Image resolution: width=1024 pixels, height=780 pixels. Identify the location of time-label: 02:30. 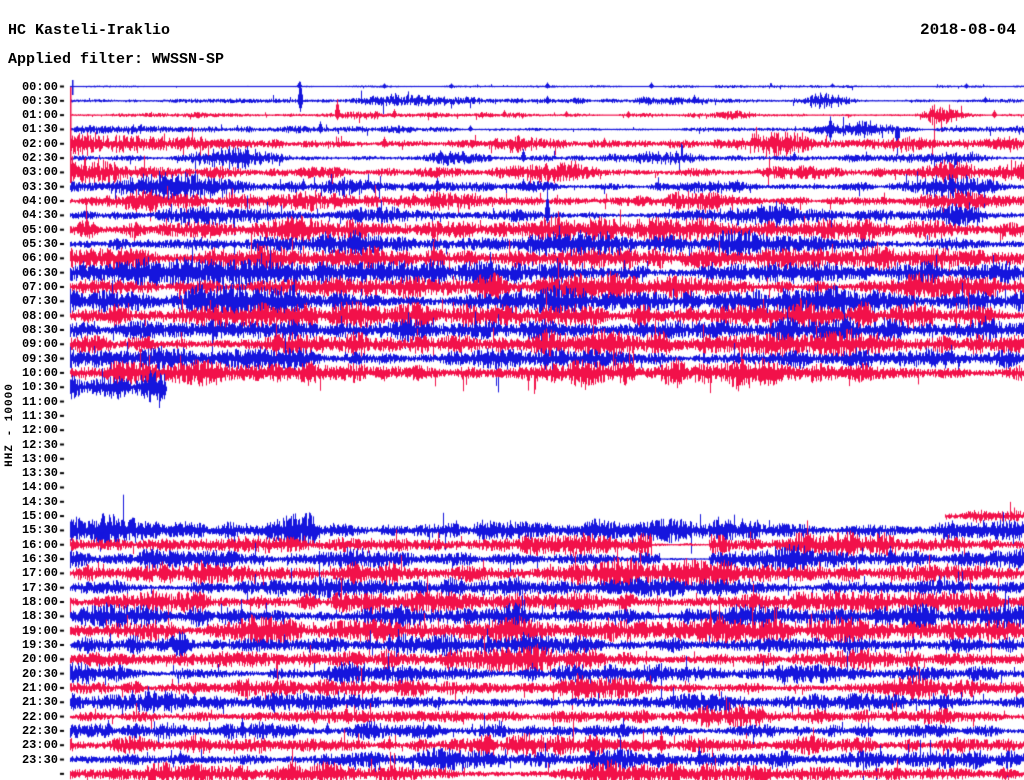
(39, 158).